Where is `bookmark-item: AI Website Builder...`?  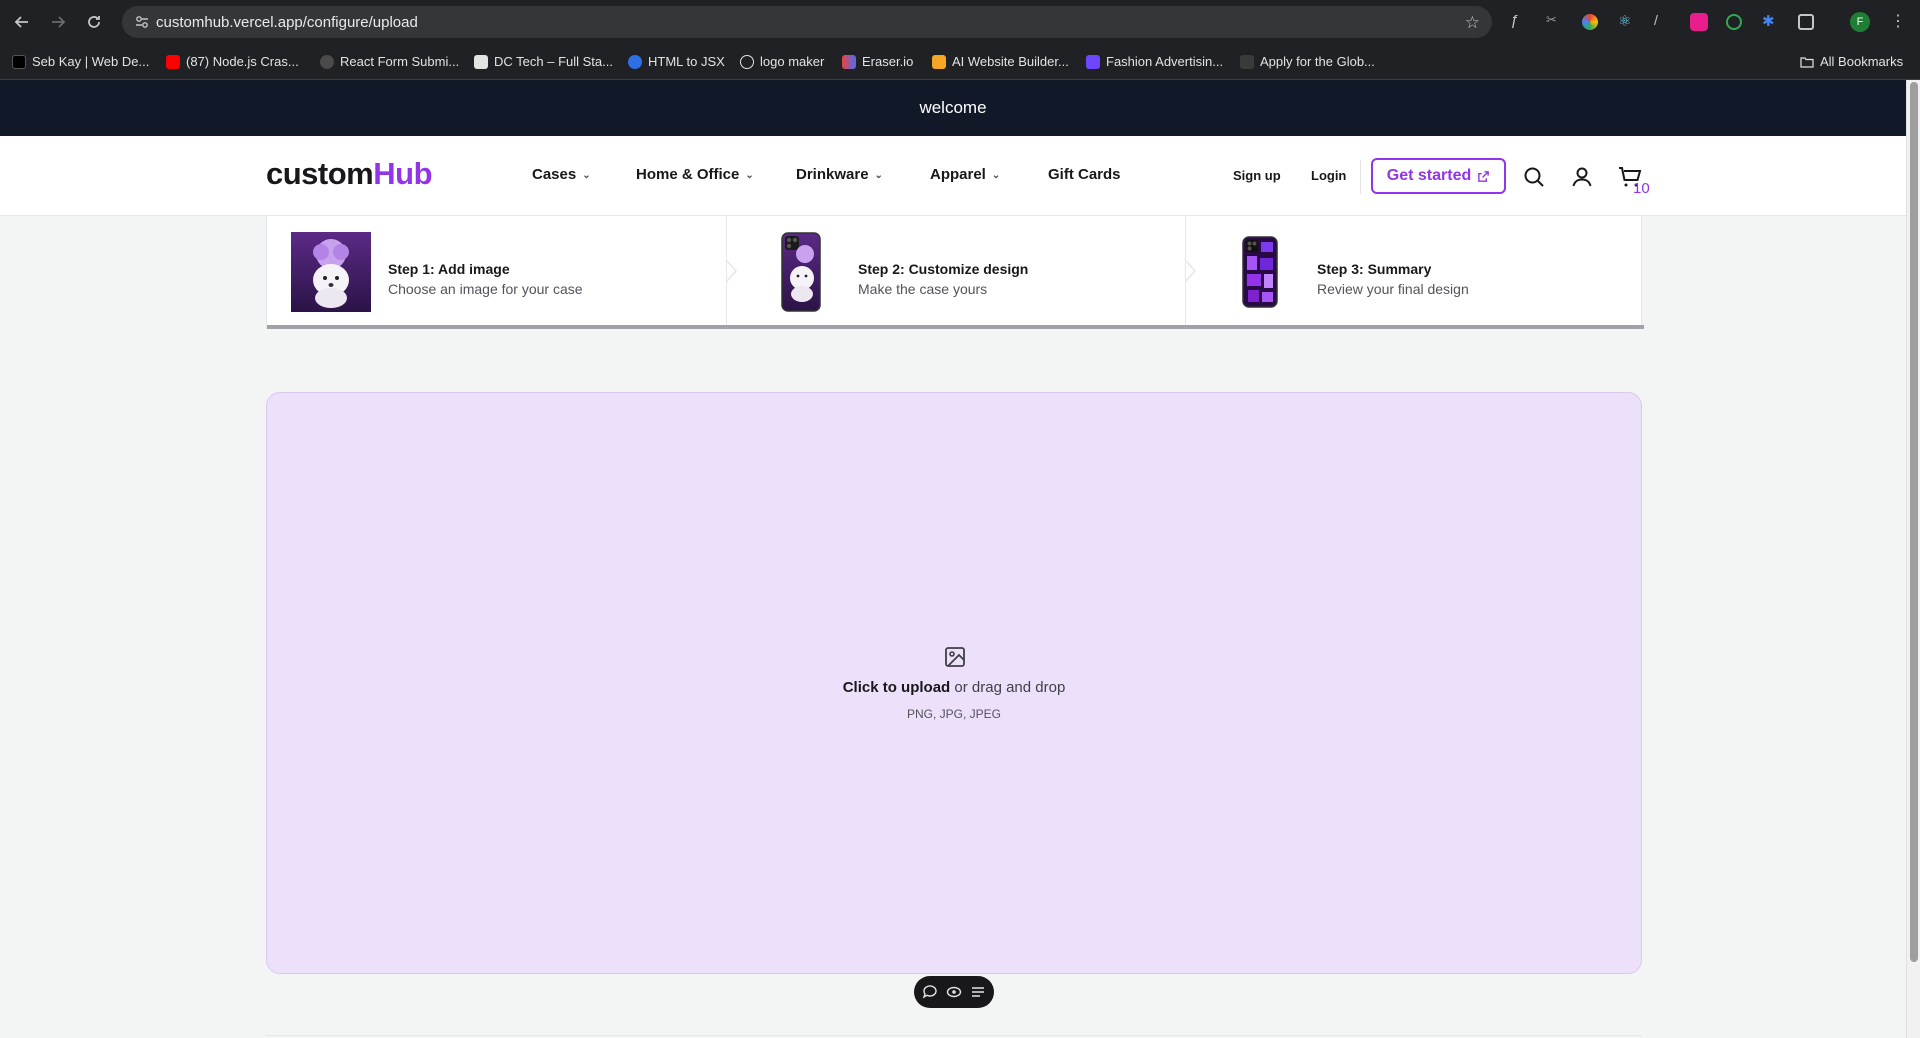 bookmark-item: AI Website Builder... is located at coordinates (1000, 61).